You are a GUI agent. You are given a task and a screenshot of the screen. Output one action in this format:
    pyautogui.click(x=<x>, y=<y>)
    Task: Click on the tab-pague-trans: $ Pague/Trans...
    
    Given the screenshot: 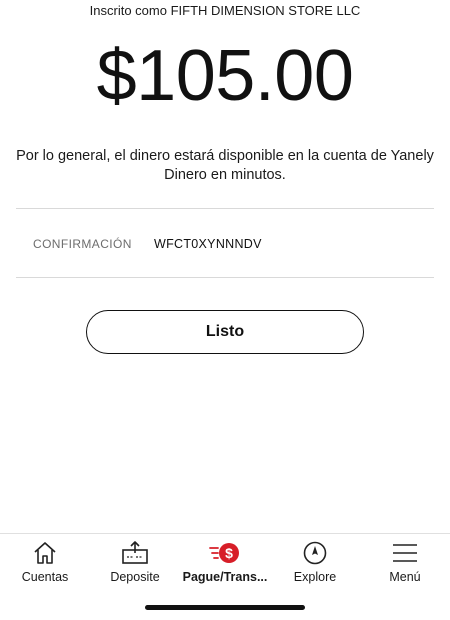 What is the action you would take?
    pyautogui.click(x=225, y=564)
    